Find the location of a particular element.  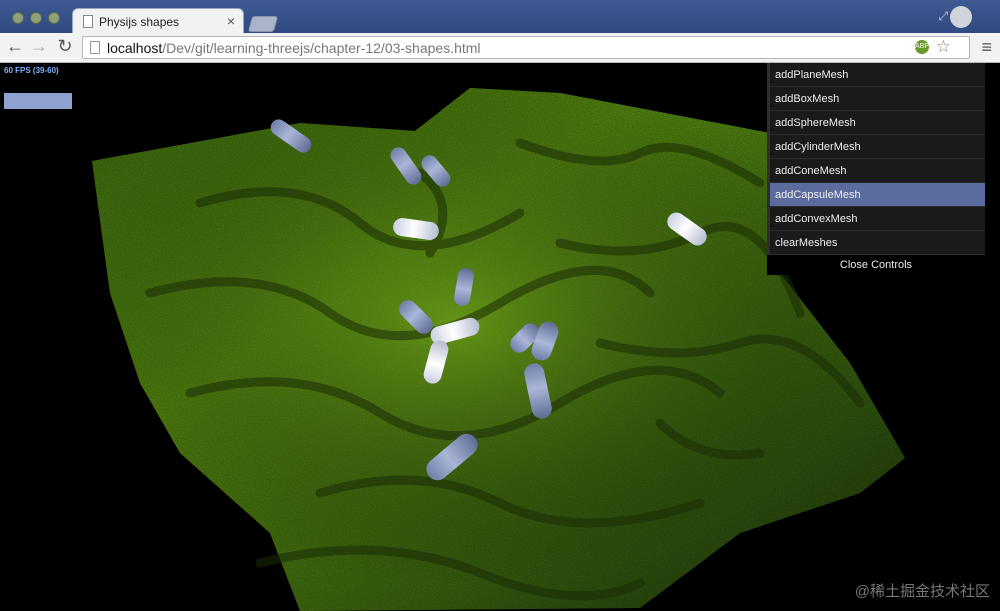

close-tab-icon: × is located at coordinates (231, 21).